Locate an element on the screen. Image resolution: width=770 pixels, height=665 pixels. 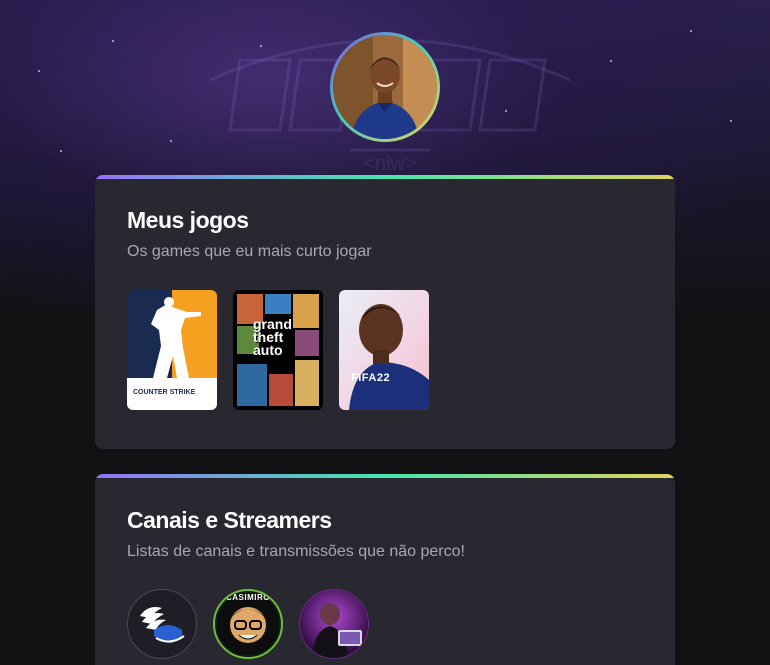
games-section-subtitle: Os games que eu mais curto jogar is located at coordinates (249, 251).